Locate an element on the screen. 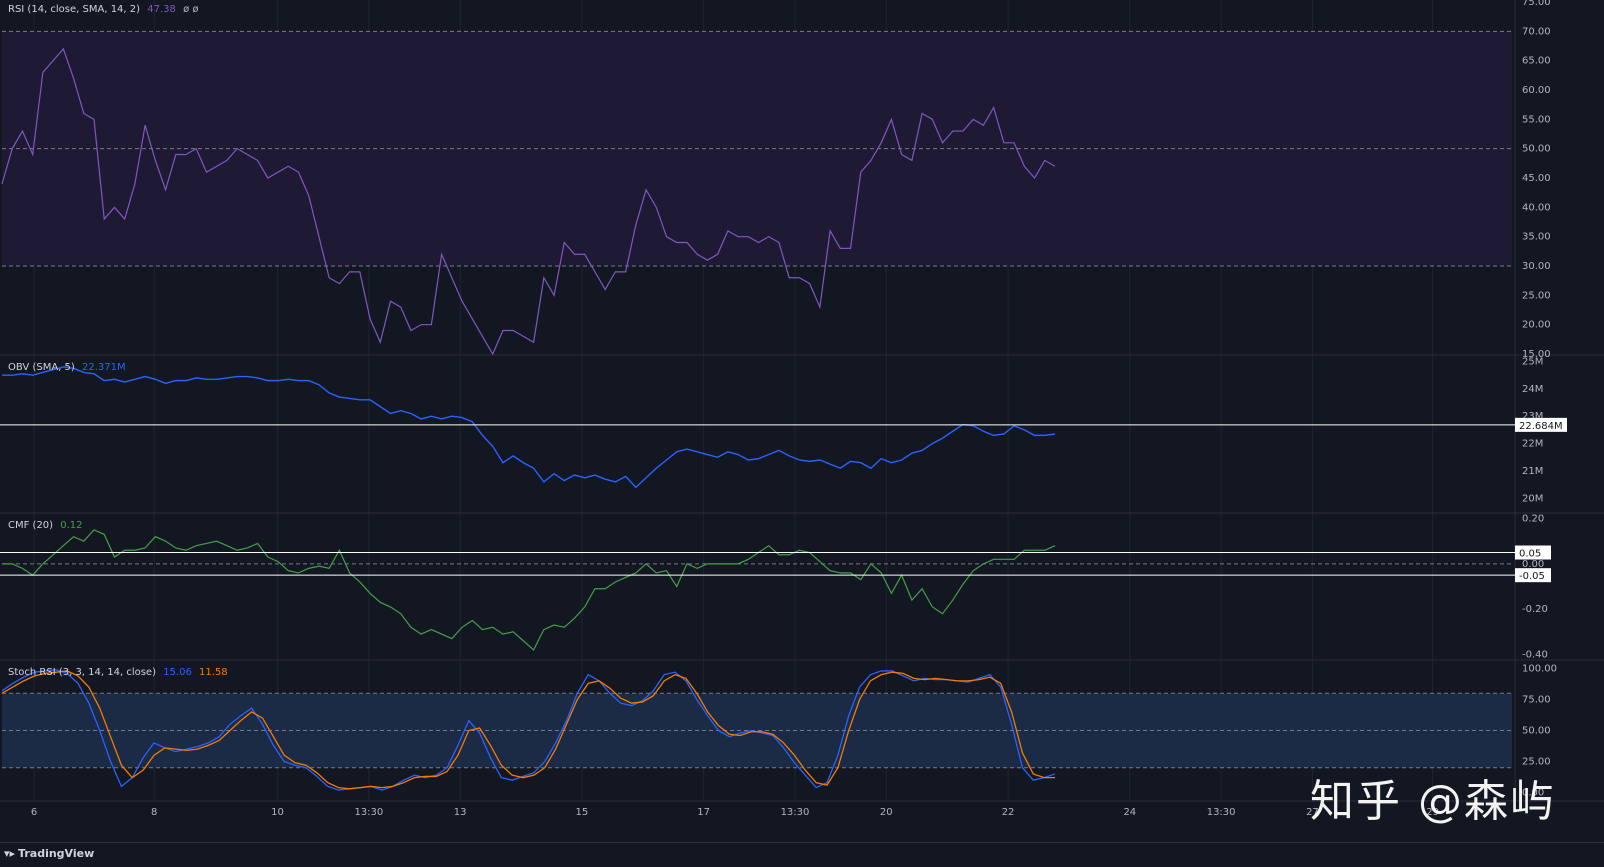 Image resolution: width=1604 pixels, height=867 pixels. rsi-tick-label: 60.00 is located at coordinates (1536, 90).